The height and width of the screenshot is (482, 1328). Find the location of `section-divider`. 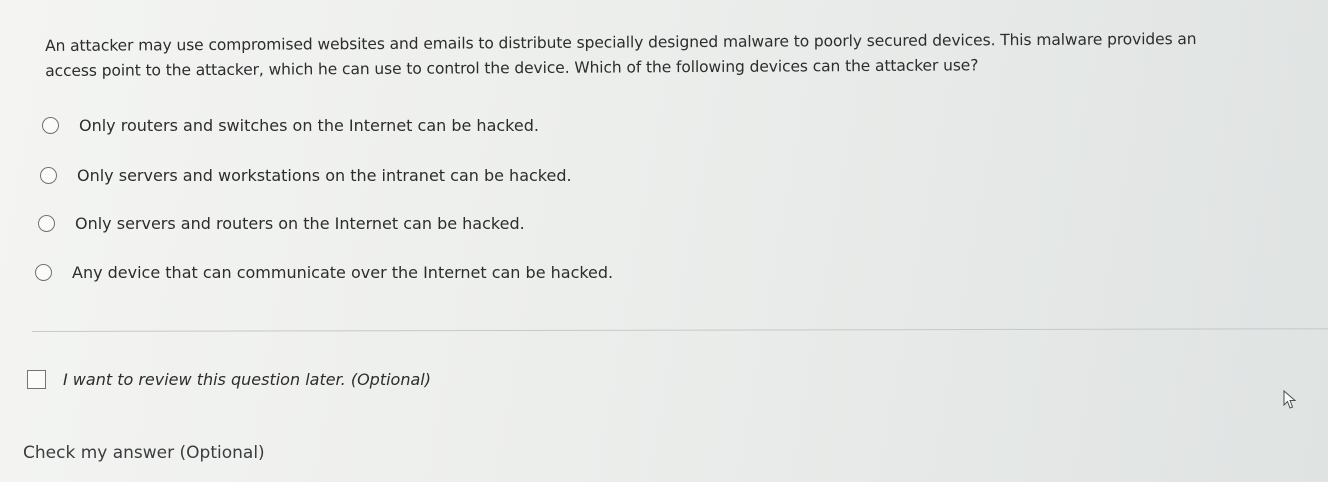

section-divider is located at coordinates (679, 330).